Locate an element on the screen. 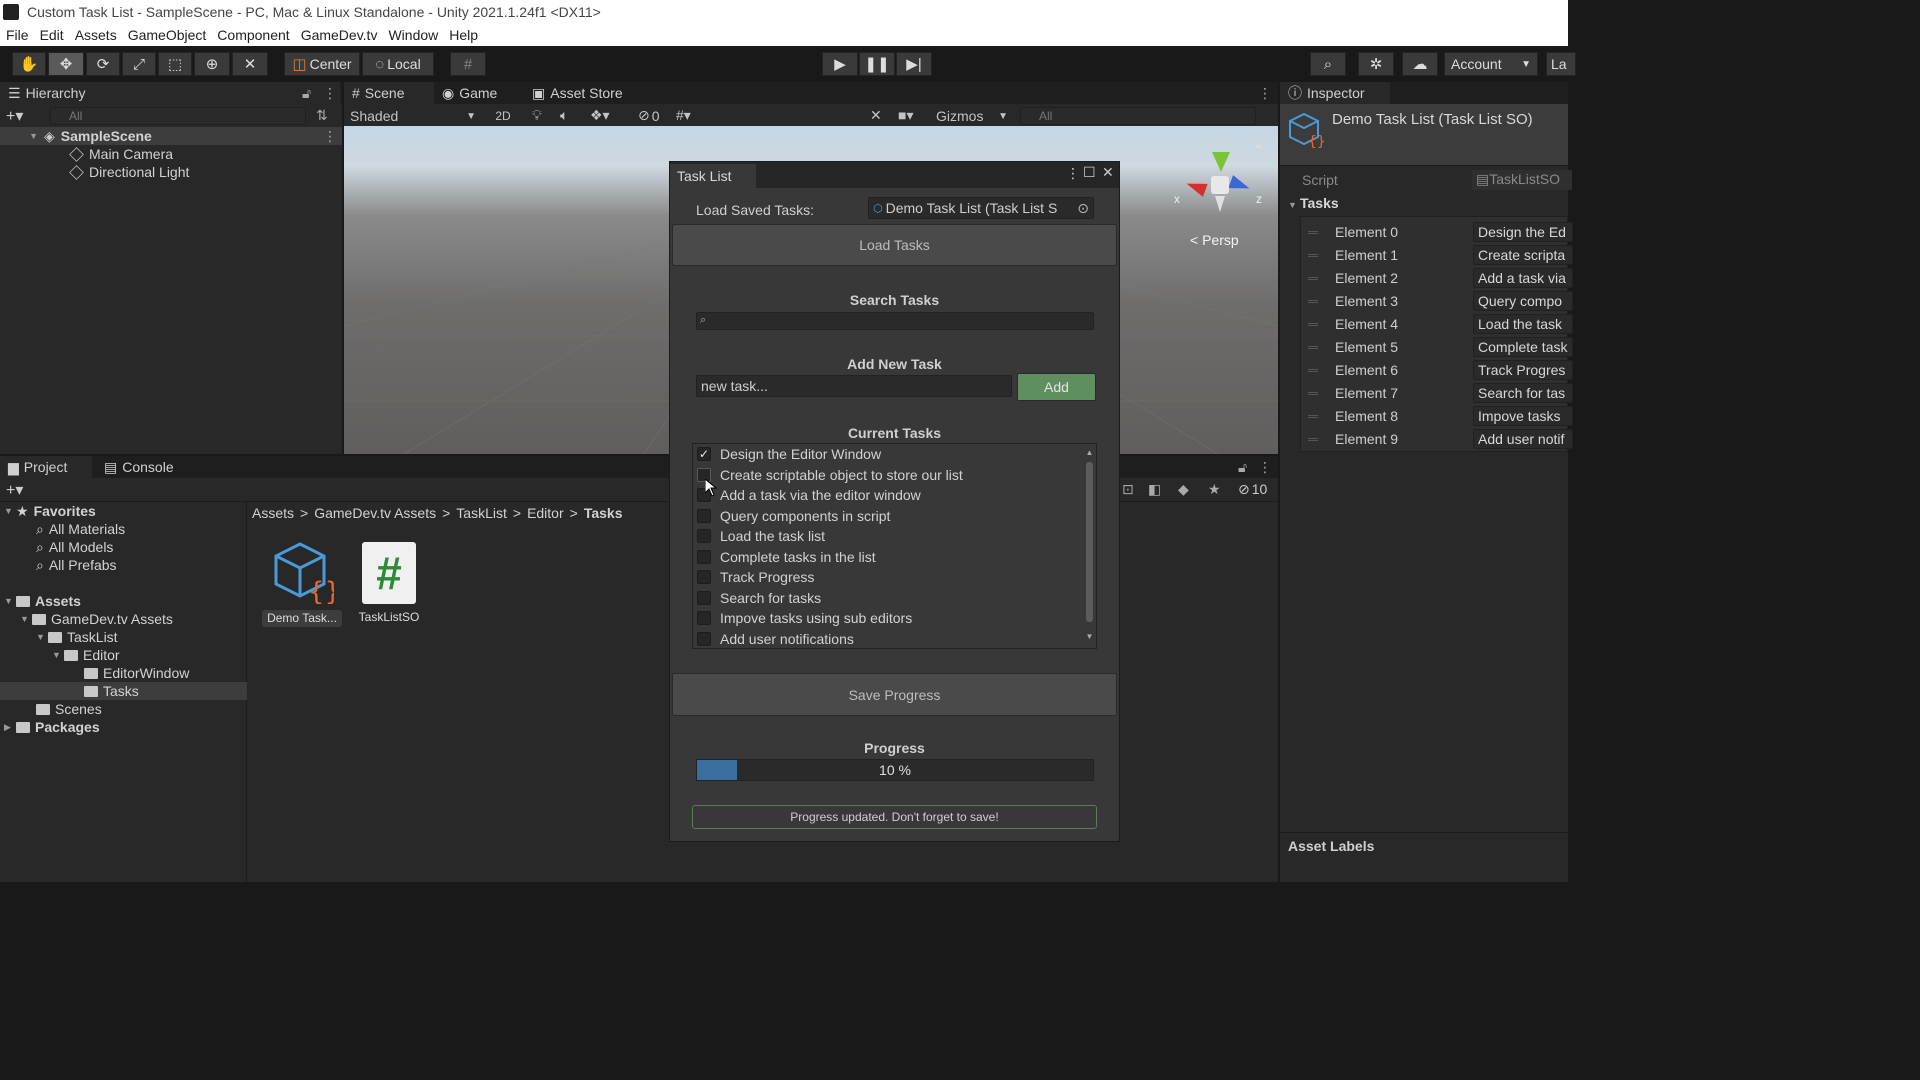  orientation-gizmo: x z is located at coordinates (1219, 186).